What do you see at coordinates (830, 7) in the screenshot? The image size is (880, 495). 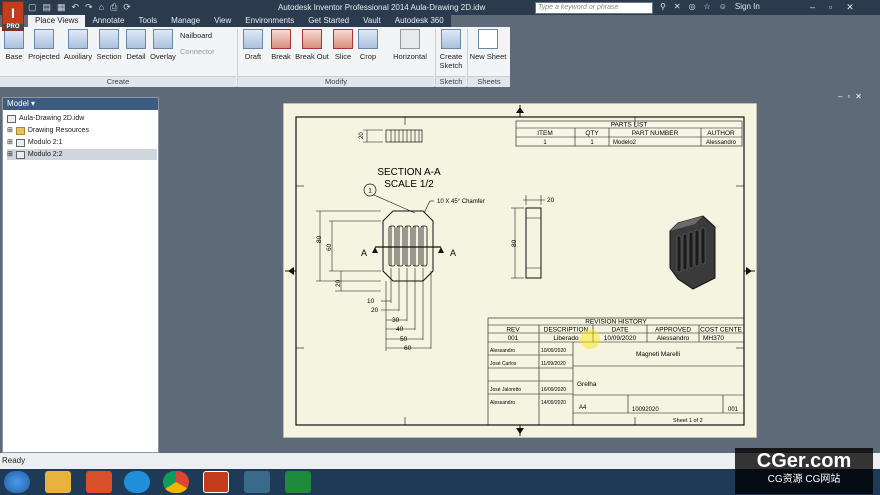 I see `maximize-icon: ▫` at bounding box center [830, 7].